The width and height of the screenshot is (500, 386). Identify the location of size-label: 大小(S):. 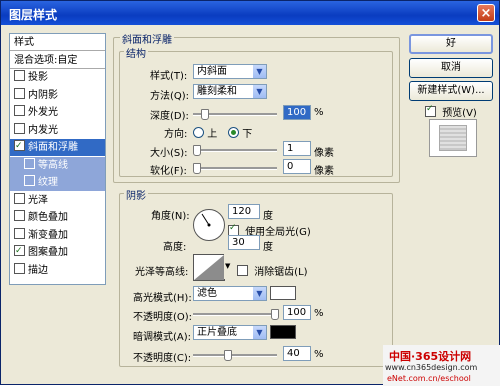
(169, 153).